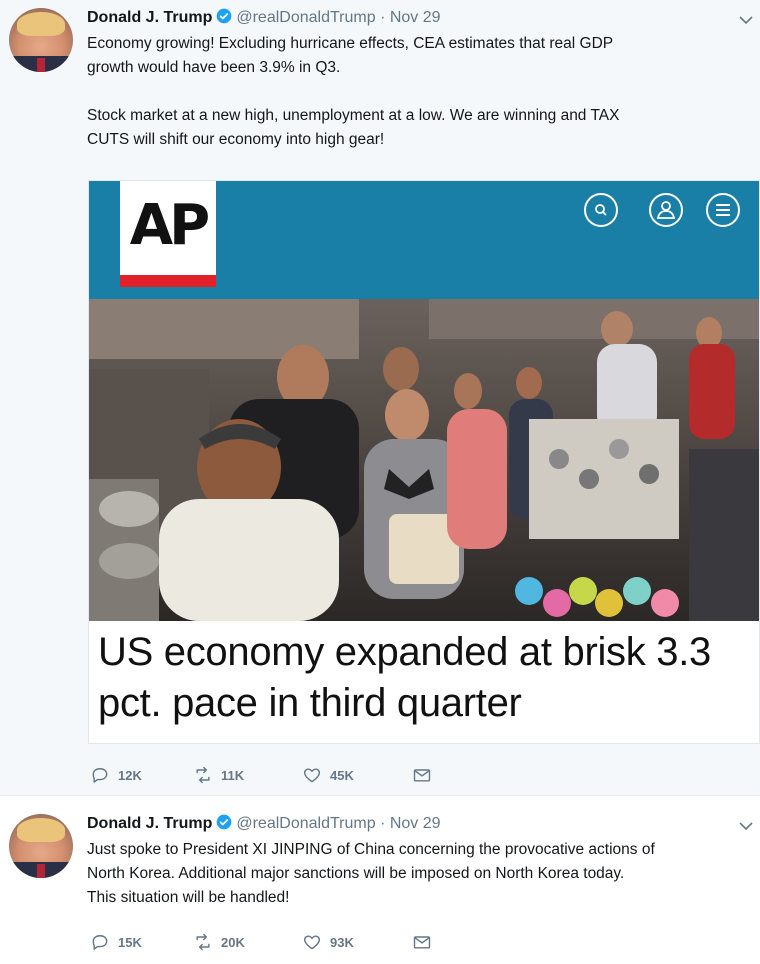 The image size is (760, 964). I want to click on card-headline-line: US economy expanded at brisk 3.3, so click(404, 652).